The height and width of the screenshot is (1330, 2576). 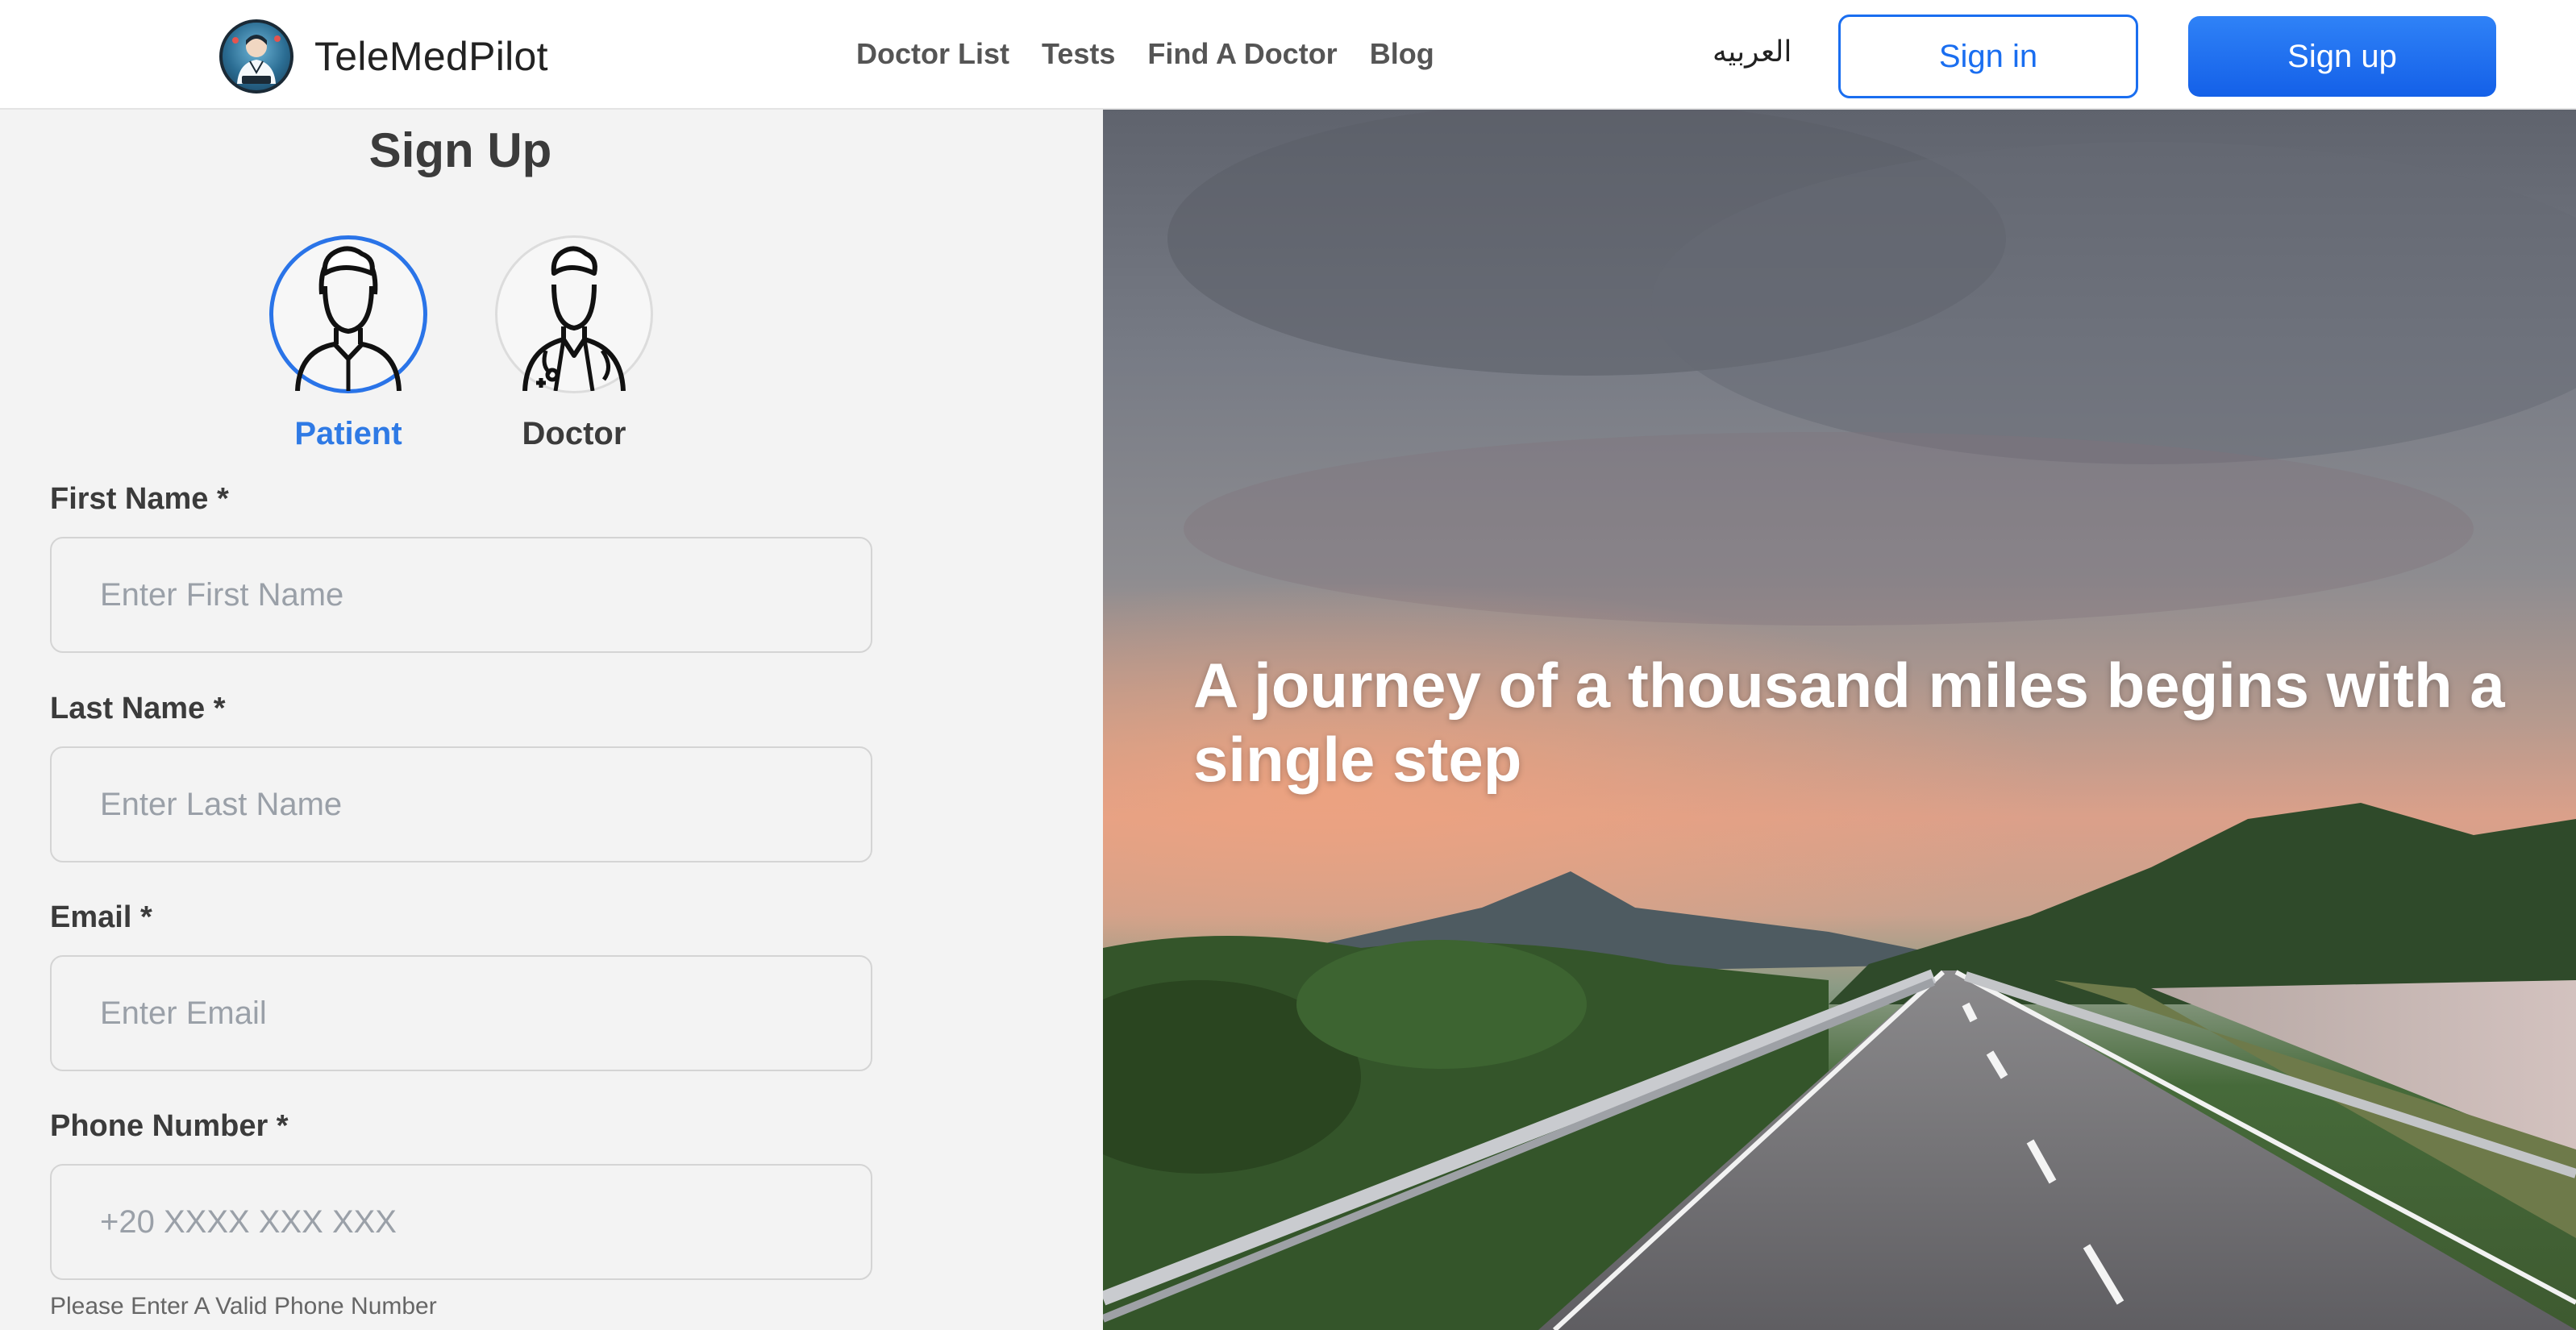 I want to click on phone-number-input, so click(x=461, y=1222).